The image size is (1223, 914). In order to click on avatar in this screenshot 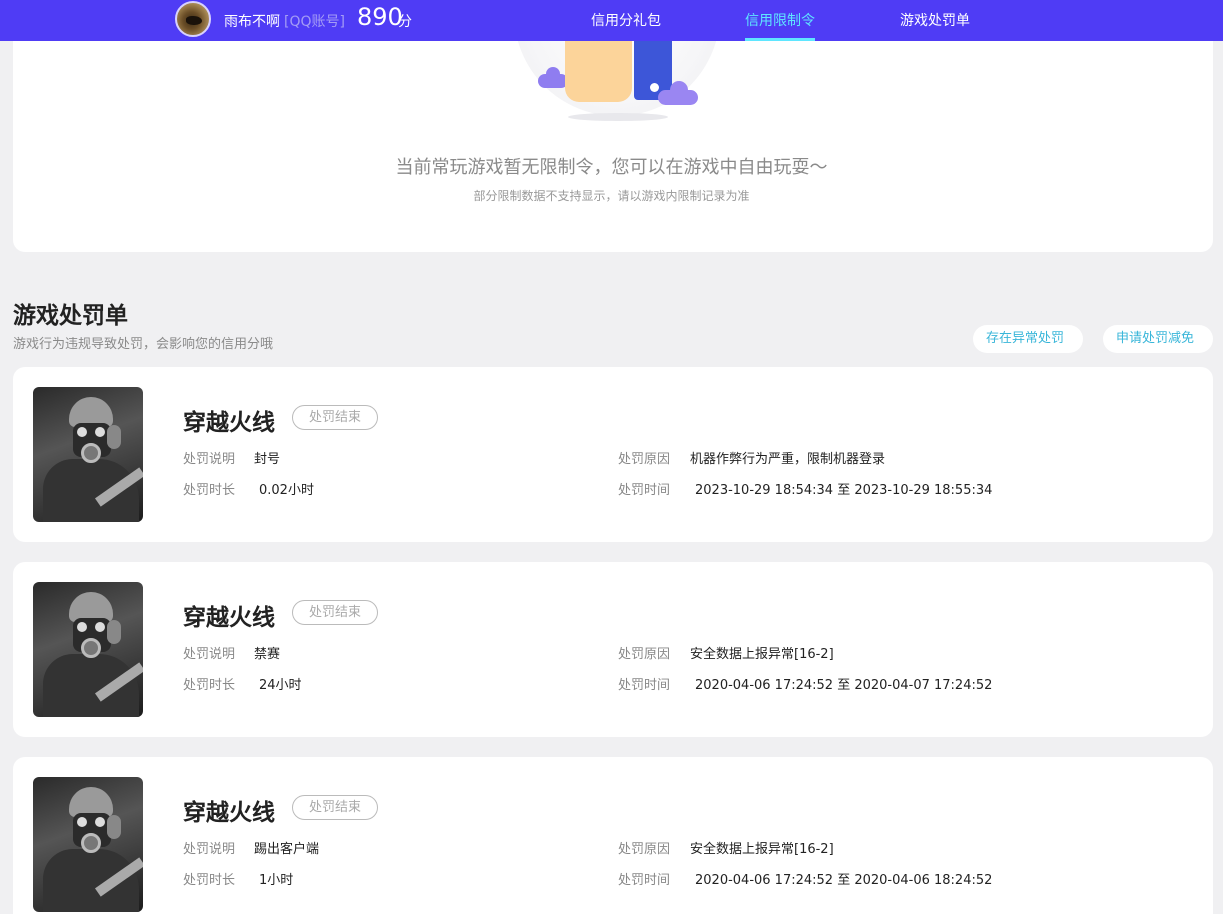, I will do `click(193, 19)`.